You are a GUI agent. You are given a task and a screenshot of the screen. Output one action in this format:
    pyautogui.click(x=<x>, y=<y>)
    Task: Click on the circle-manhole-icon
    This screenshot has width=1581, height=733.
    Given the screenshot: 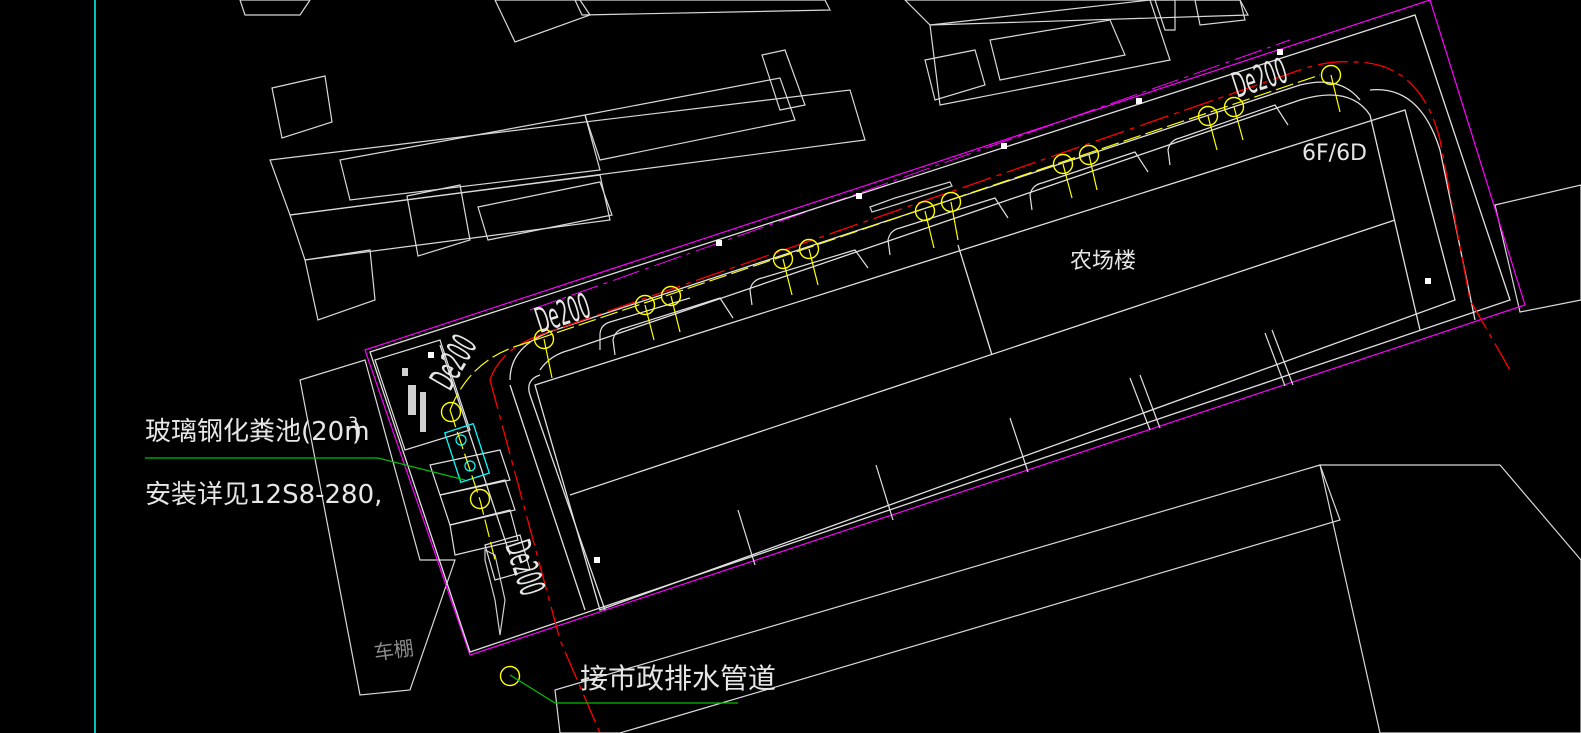 What is the action you would take?
    pyautogui.click(x=510, y=676)
    